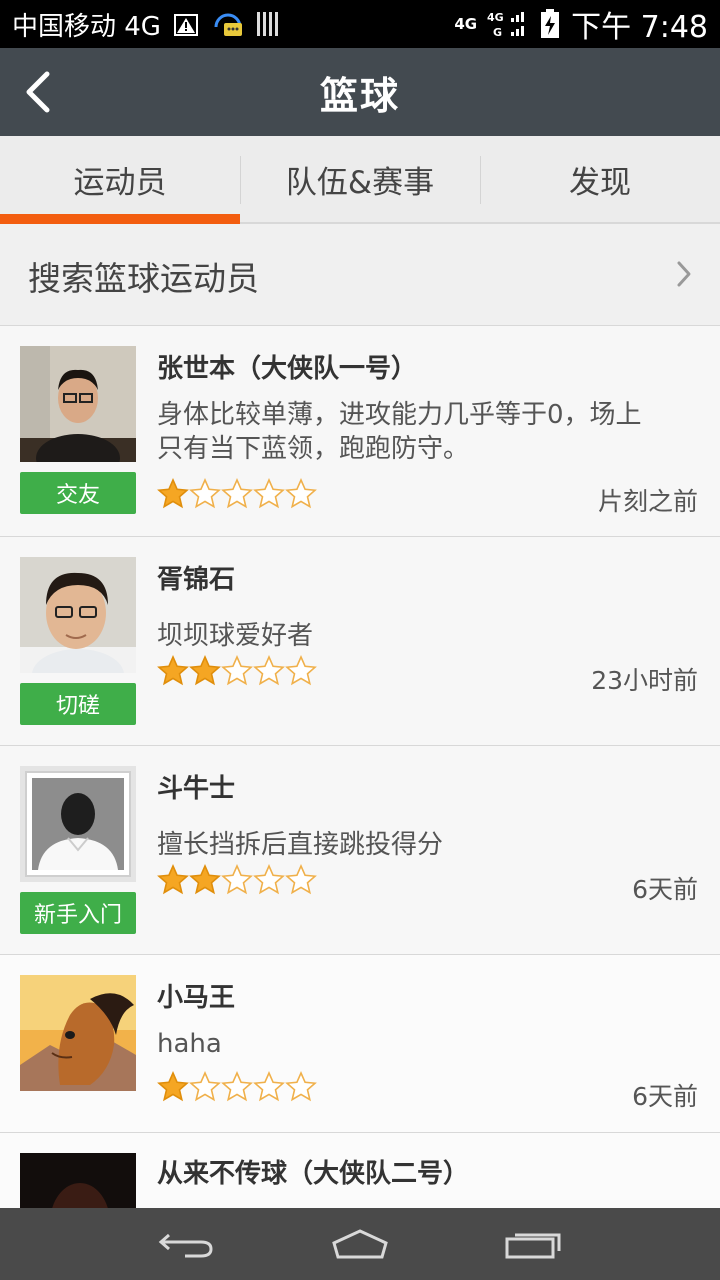 The width and height of the screenshot is (720, 1280). What do you see at coordinates (78, 913) in the screenshot?
I see `status-badge: 新手入门` at bounding box center [78, 913].